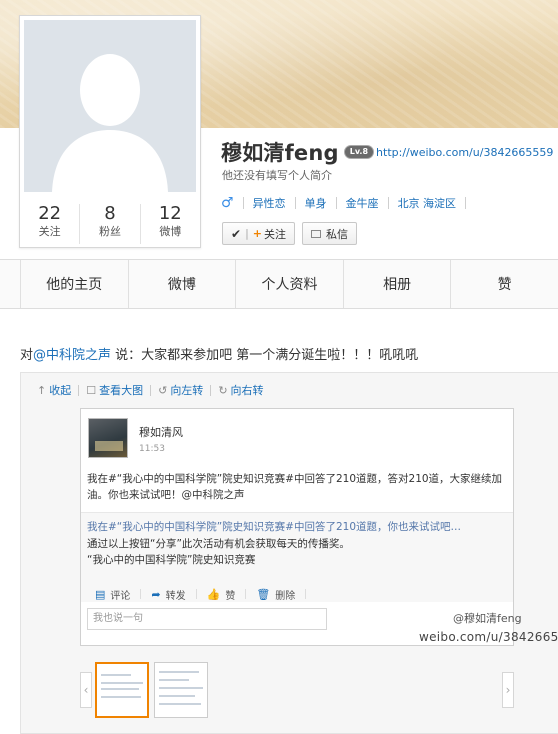 The image size is (558, 734). I want to click on collapse-label: 收起, so click(60, 390).